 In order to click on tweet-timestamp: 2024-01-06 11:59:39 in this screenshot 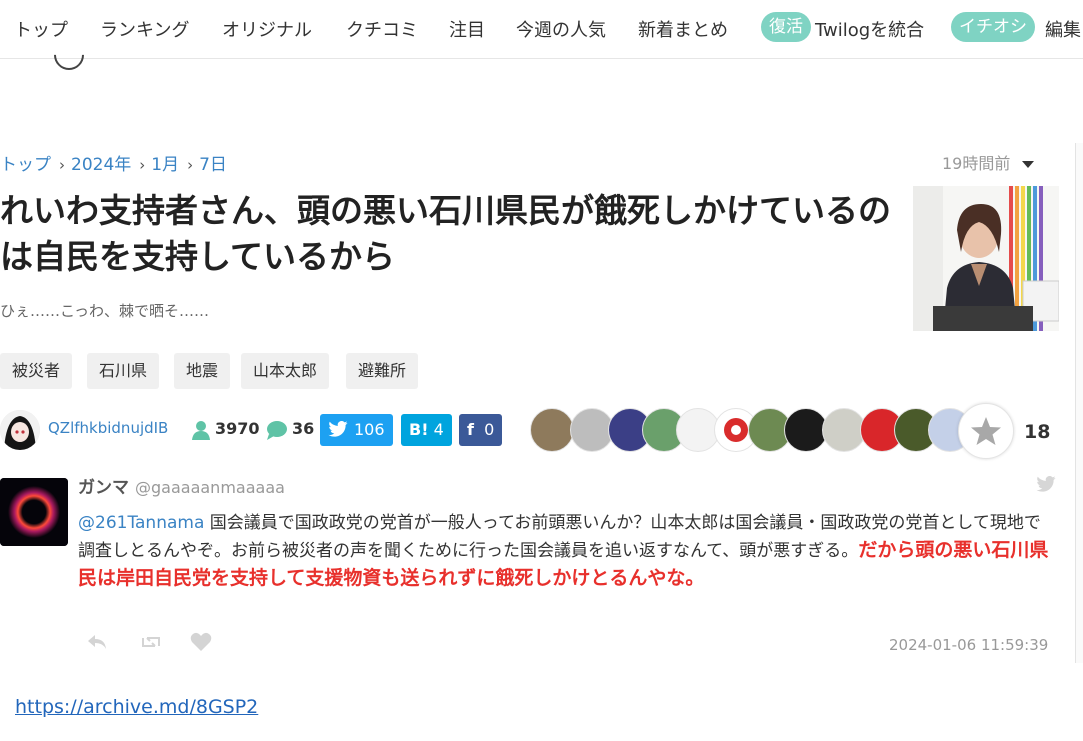, I will do `click(968, 645)`.